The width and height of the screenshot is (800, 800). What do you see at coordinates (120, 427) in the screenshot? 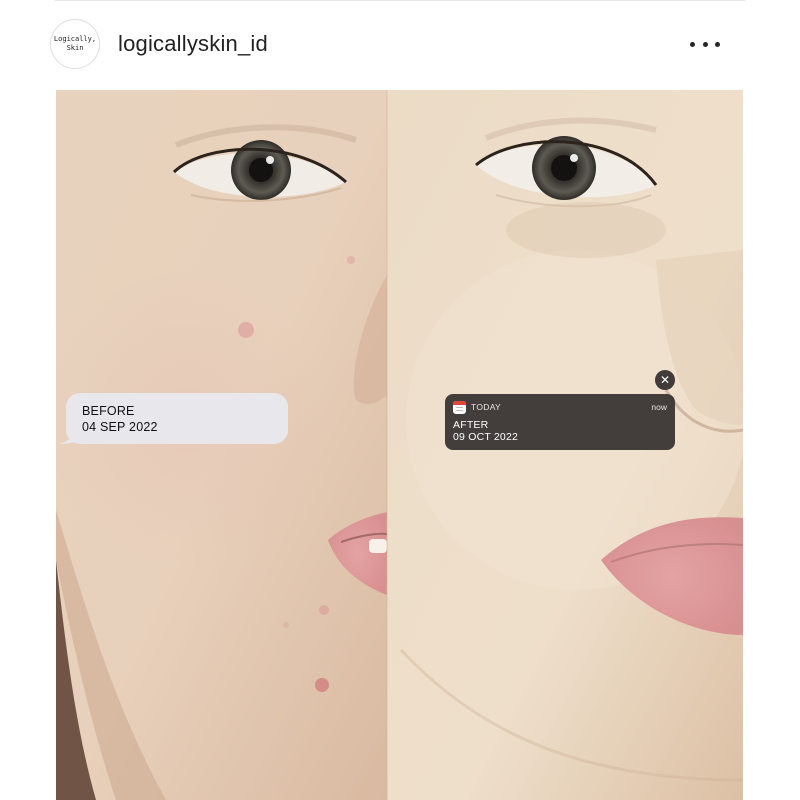
I see `before-date: 04 SEP 2022` at bounding box center [120, 427].